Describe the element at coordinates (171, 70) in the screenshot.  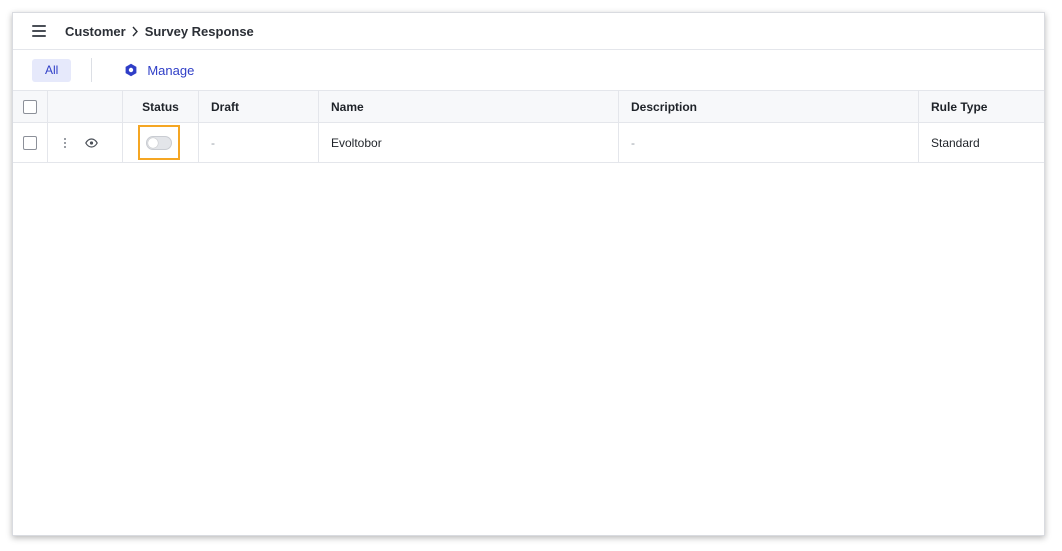
I see `manage-label: Manage` at that location.